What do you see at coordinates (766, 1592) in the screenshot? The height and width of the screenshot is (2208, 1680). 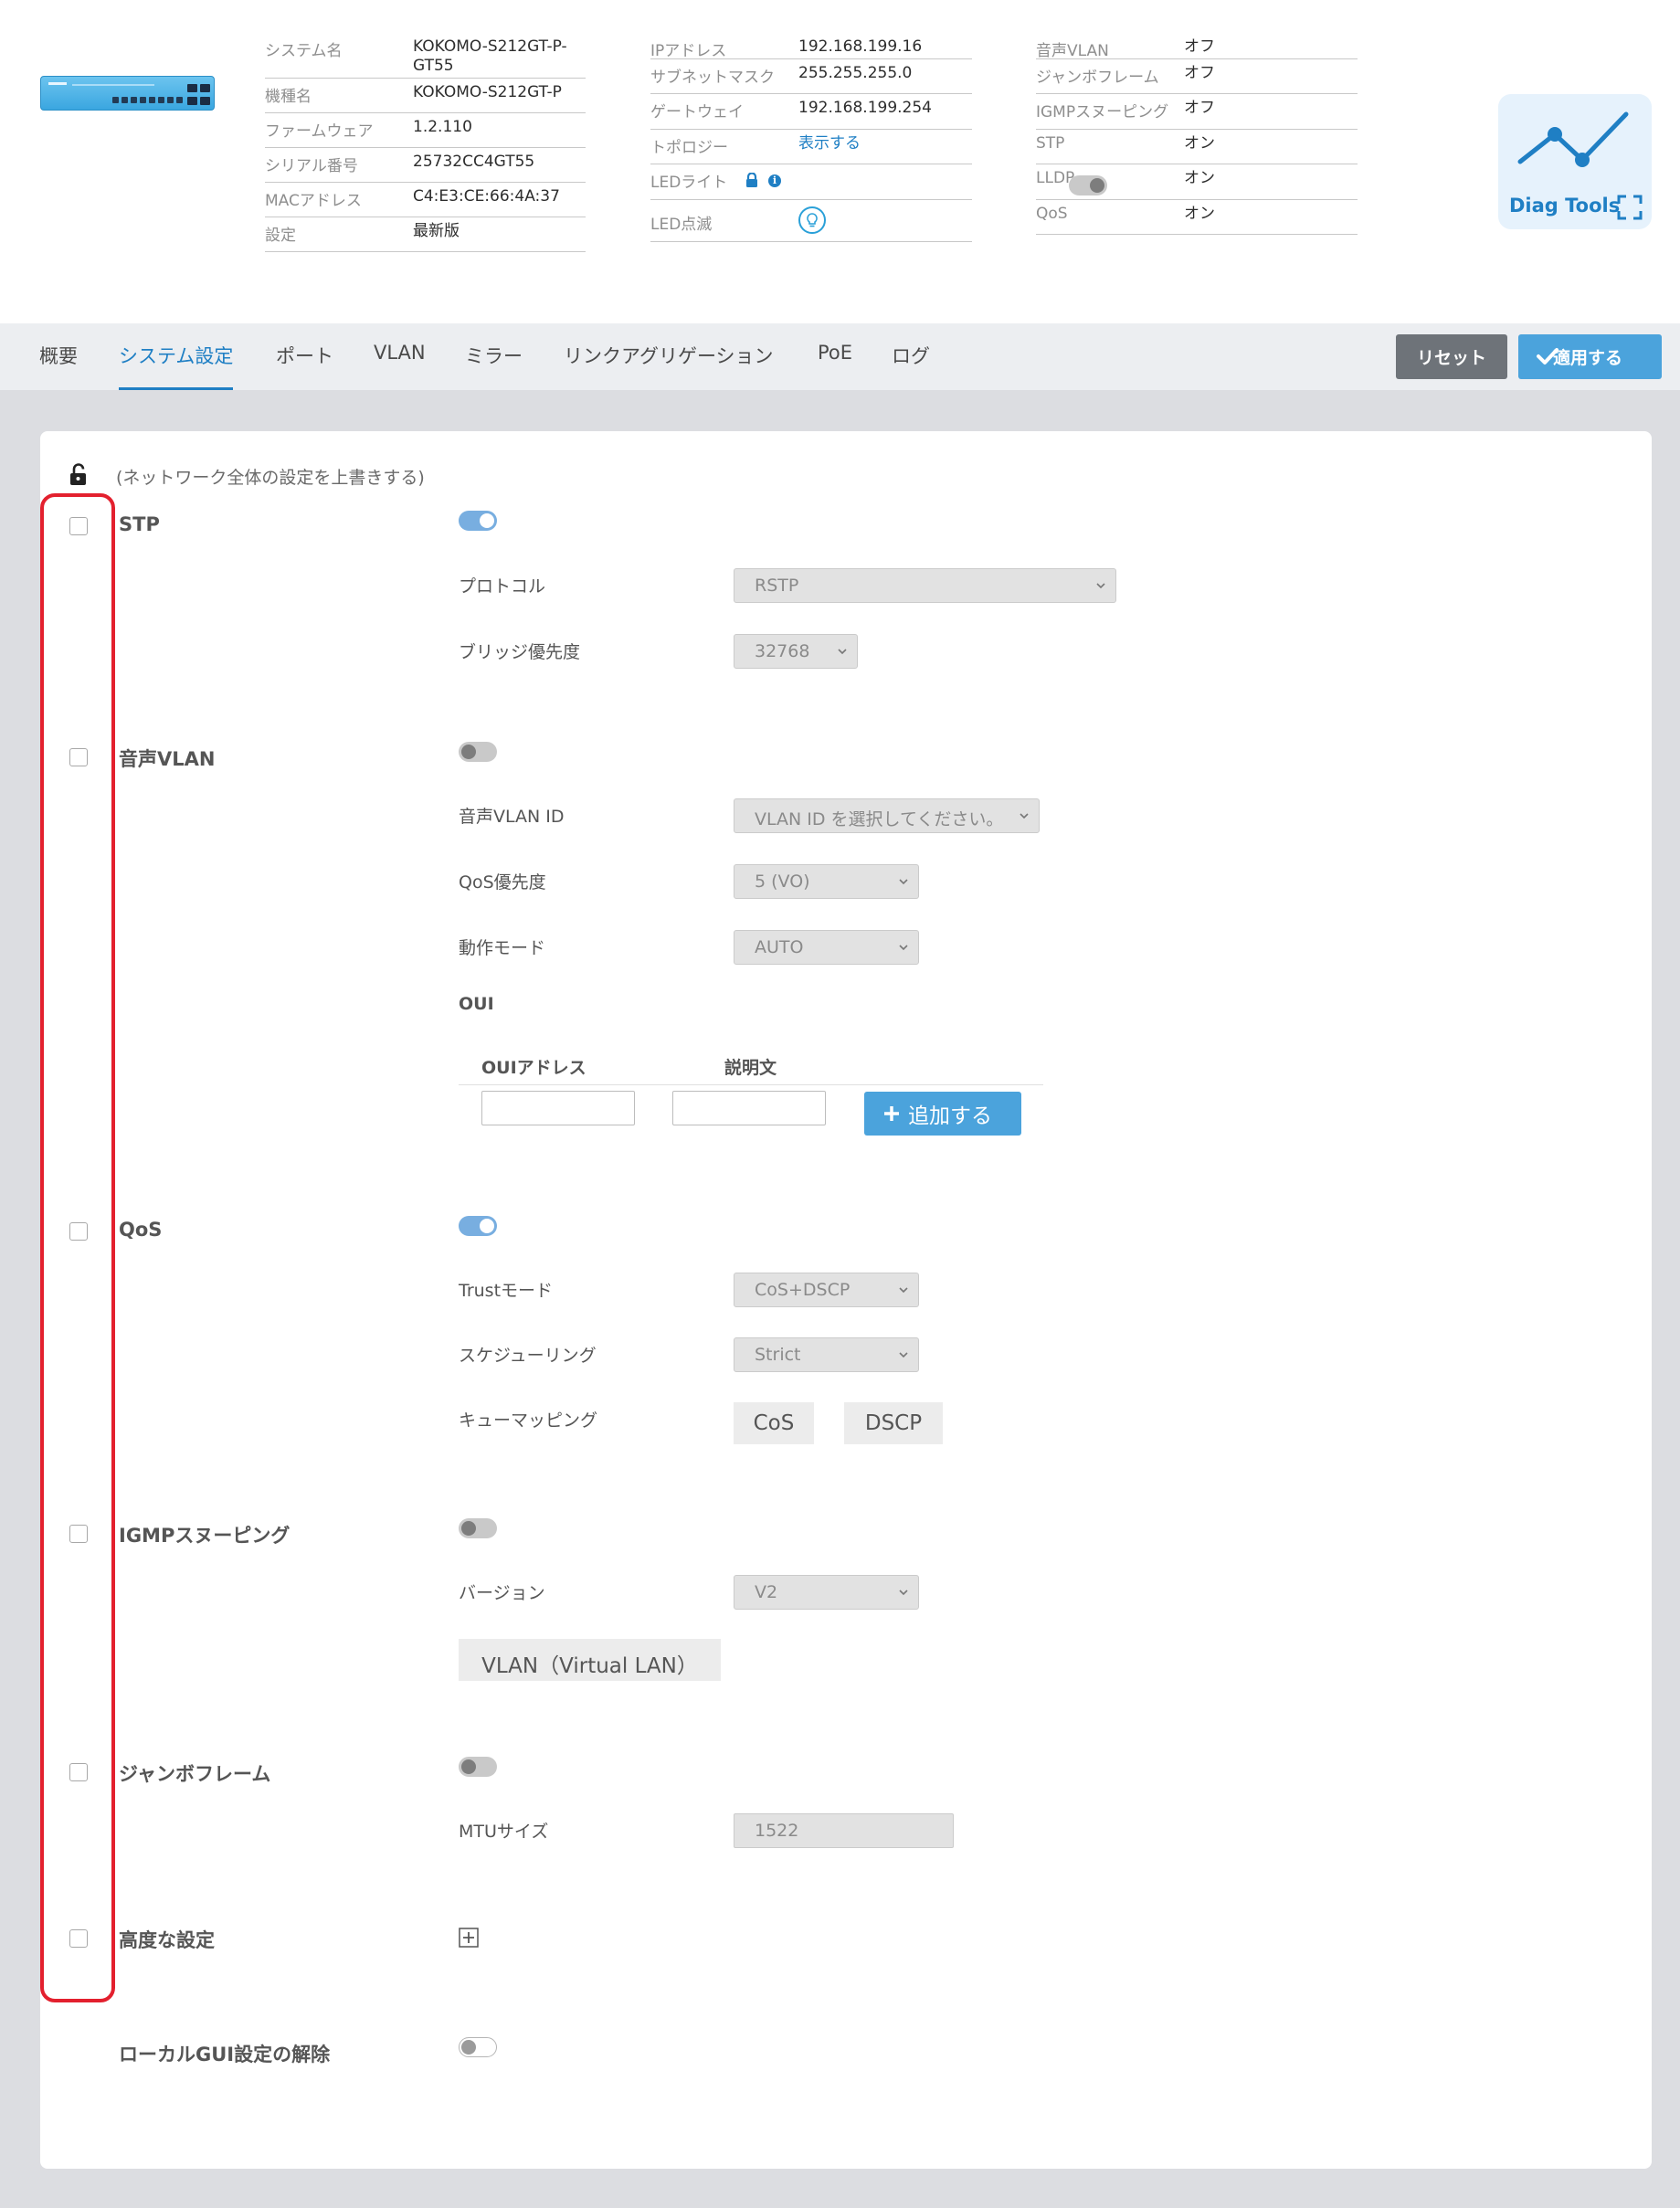 I see `igmp-version-value: V2` at bounding box center [766, 1592].